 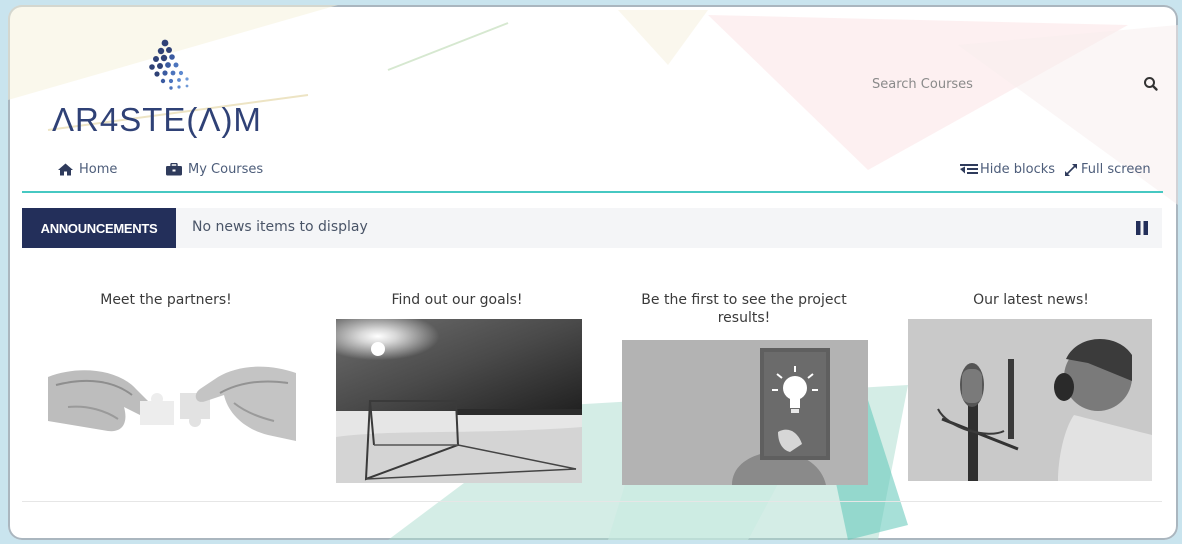 I want to click on card-results: Be the first to see the project results!, so click(x=744, y=387).